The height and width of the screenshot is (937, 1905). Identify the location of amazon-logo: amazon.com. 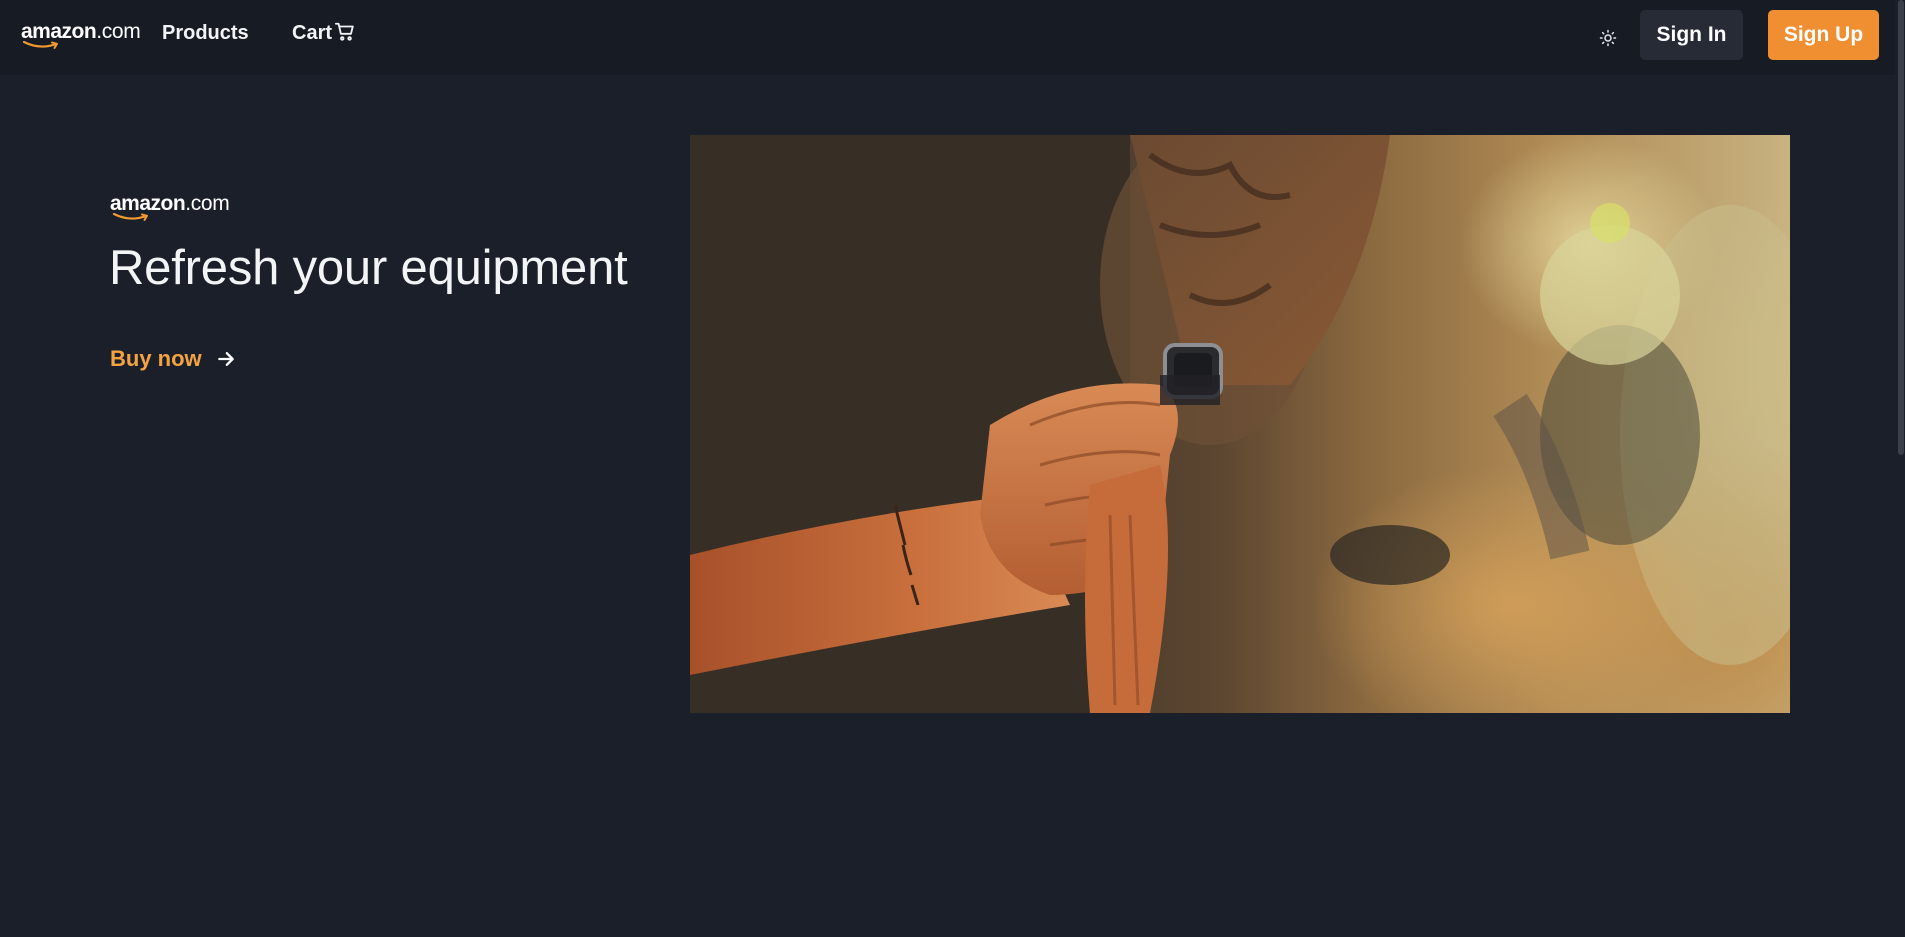
(81, 35).